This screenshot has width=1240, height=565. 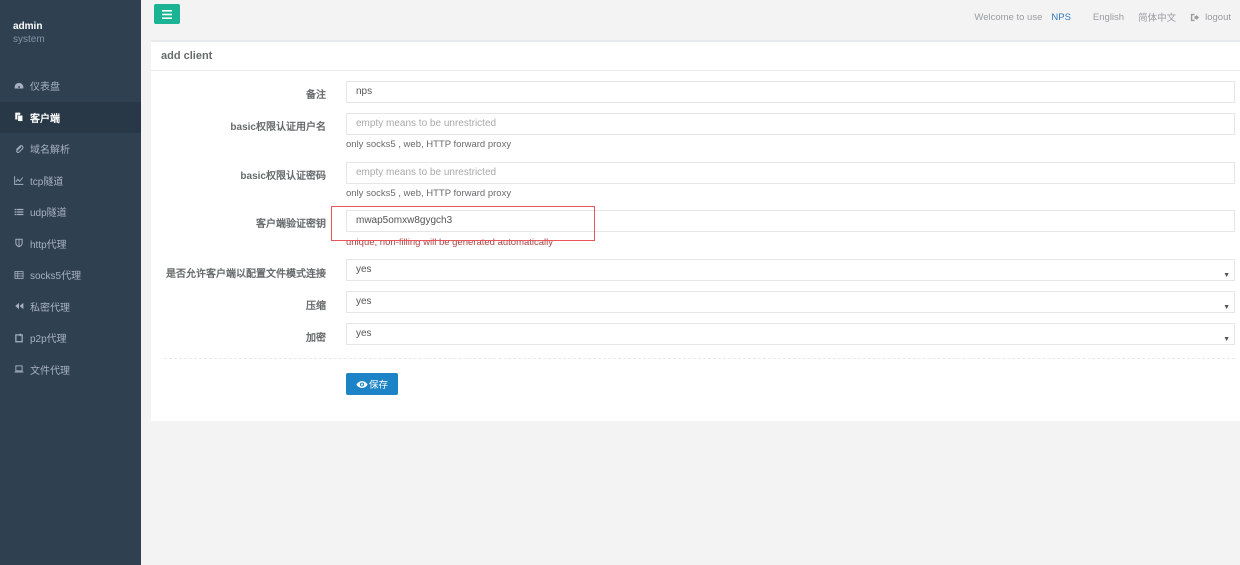 I want to click on basic-user-input: empty means to be unrestricted, so click(x=790, y=124).